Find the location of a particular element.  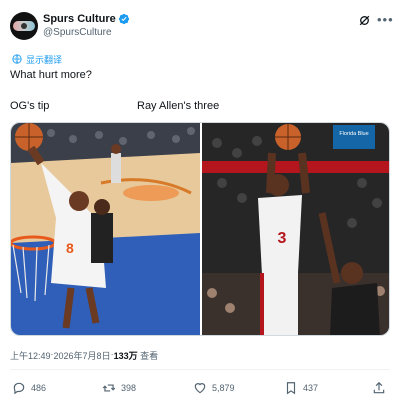

tweet-time: 上午12:49 is located at coordinates (30, 355).